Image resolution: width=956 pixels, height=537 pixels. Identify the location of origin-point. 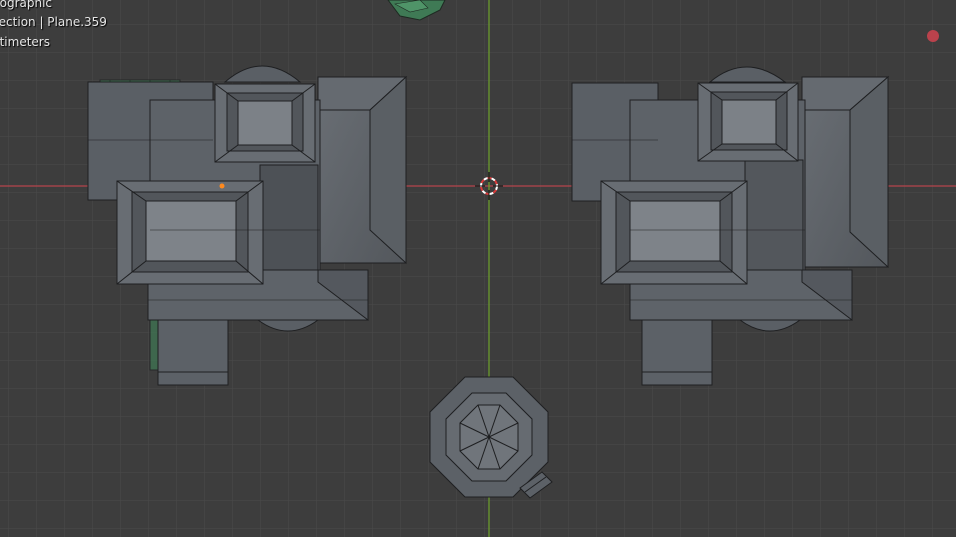
(222, 186).